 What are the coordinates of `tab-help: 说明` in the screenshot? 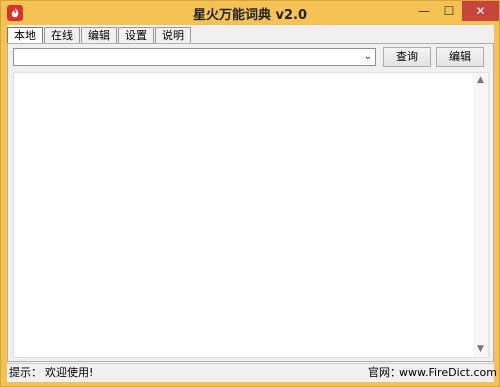 It's located at (173, 35).